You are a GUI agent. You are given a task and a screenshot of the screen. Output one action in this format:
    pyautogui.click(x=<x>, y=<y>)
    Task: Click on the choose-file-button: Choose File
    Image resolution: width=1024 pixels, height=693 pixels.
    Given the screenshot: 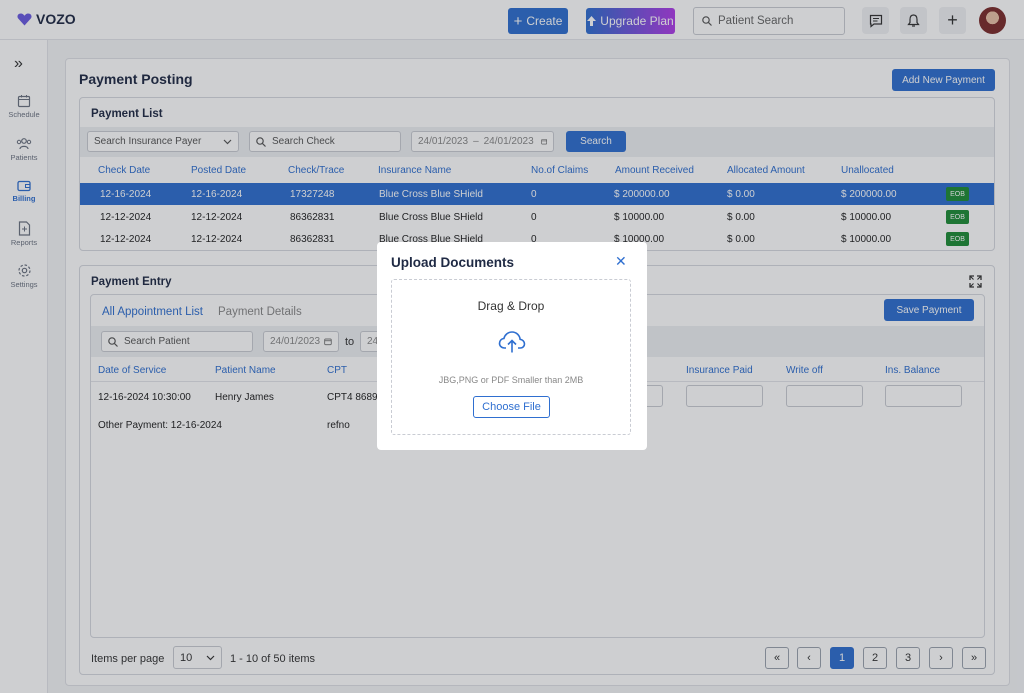 What is the action you would take?
    pyautogui.click(x=511, y=407)
    